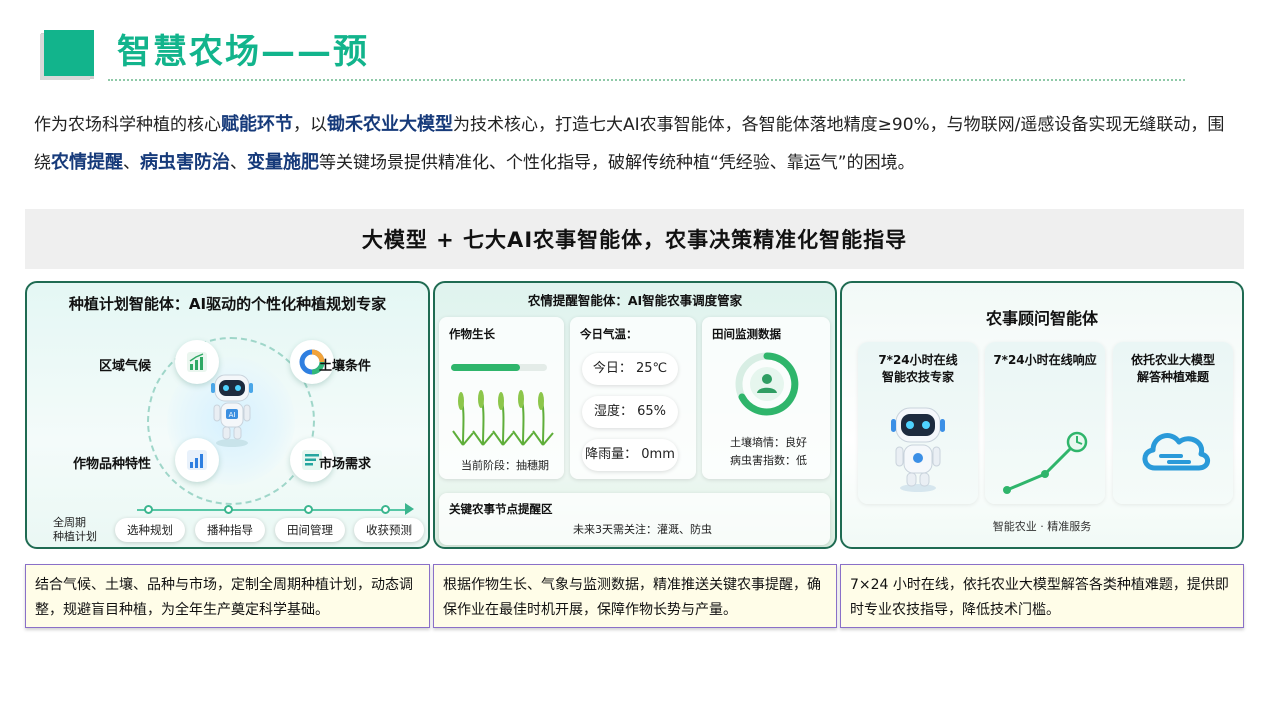 The image size is (1268, 708). I want to click on stage-harvest-forecast: 收获预测, so click(389, 530).